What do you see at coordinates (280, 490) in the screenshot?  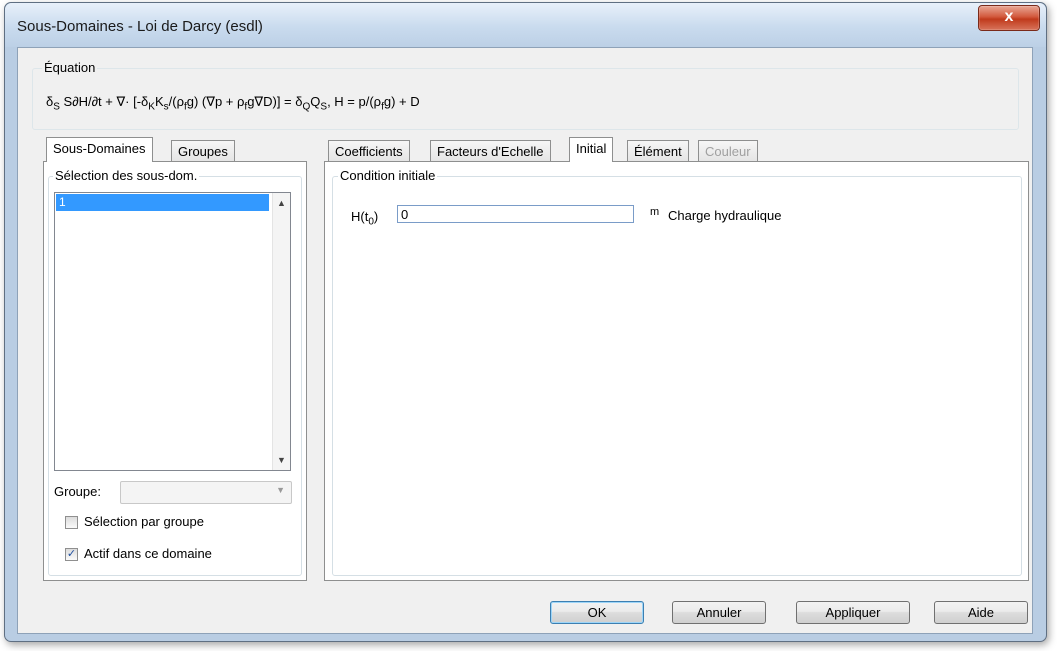 I see `chevron-down-icon: ▼` at bounding box center [280, 490].